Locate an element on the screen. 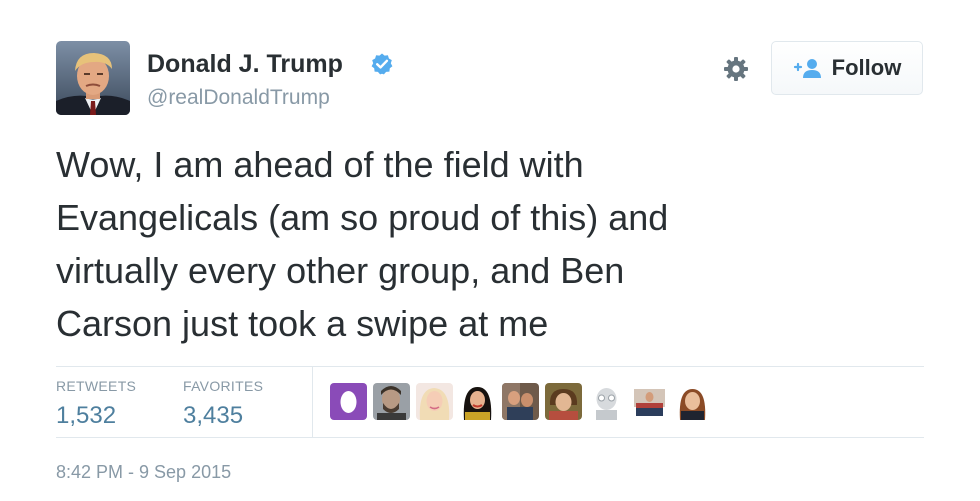  follow-button-label: Follow is located at coordinates (866, 67).